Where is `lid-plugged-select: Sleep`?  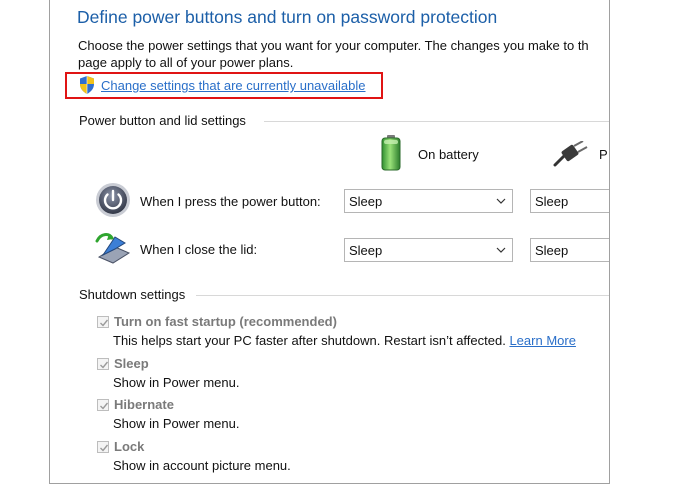
lid-plugged-select: Sleep is located at coordinates (569, 250).